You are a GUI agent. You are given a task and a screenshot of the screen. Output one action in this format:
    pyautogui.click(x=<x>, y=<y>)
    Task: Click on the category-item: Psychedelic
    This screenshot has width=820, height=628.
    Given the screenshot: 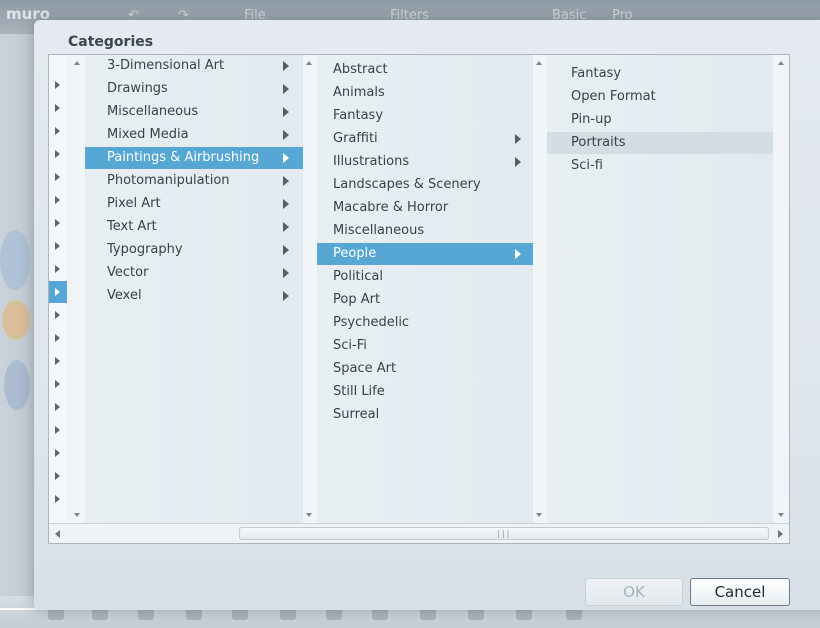 What is the action you would take?
    pyautogui.click(x=425, y=323)
    